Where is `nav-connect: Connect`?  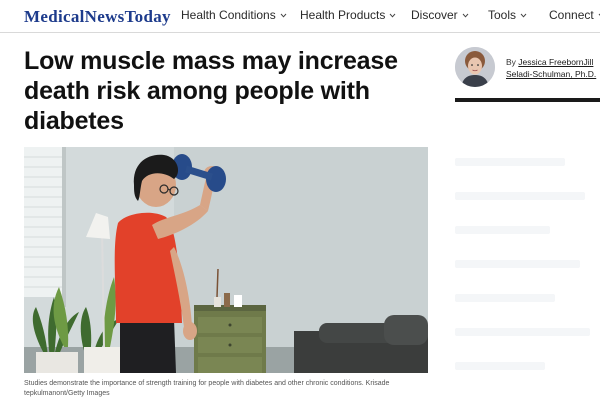
nav-connect: Connect is located at coordinates (574, 15).